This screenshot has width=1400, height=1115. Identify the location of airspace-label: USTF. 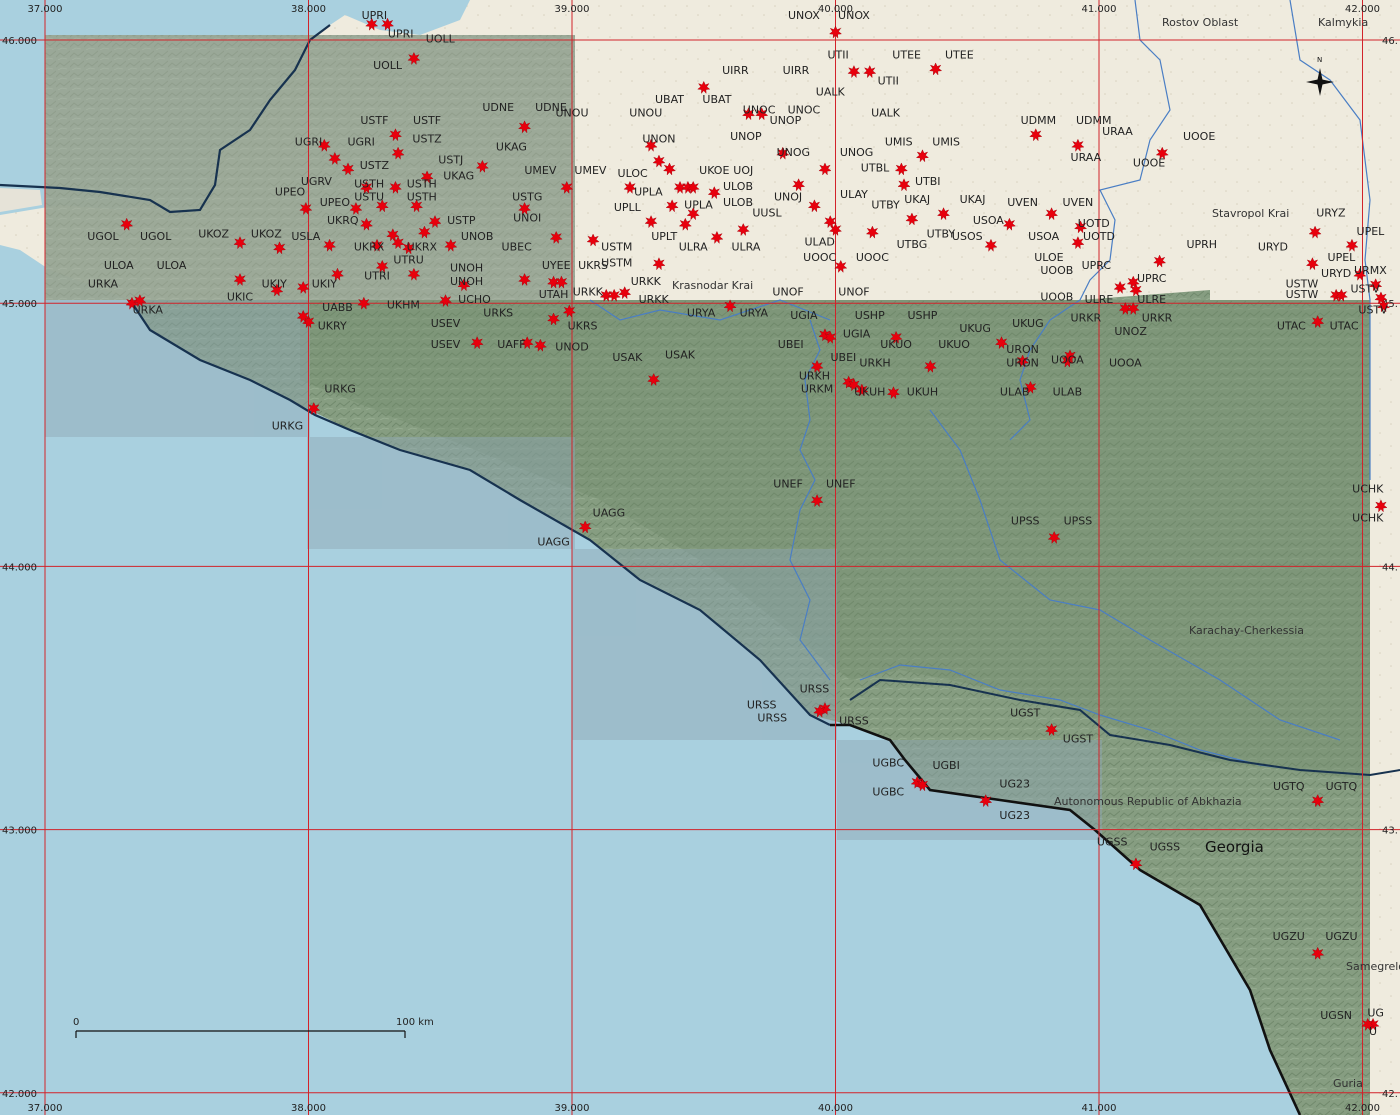
(374, 120).